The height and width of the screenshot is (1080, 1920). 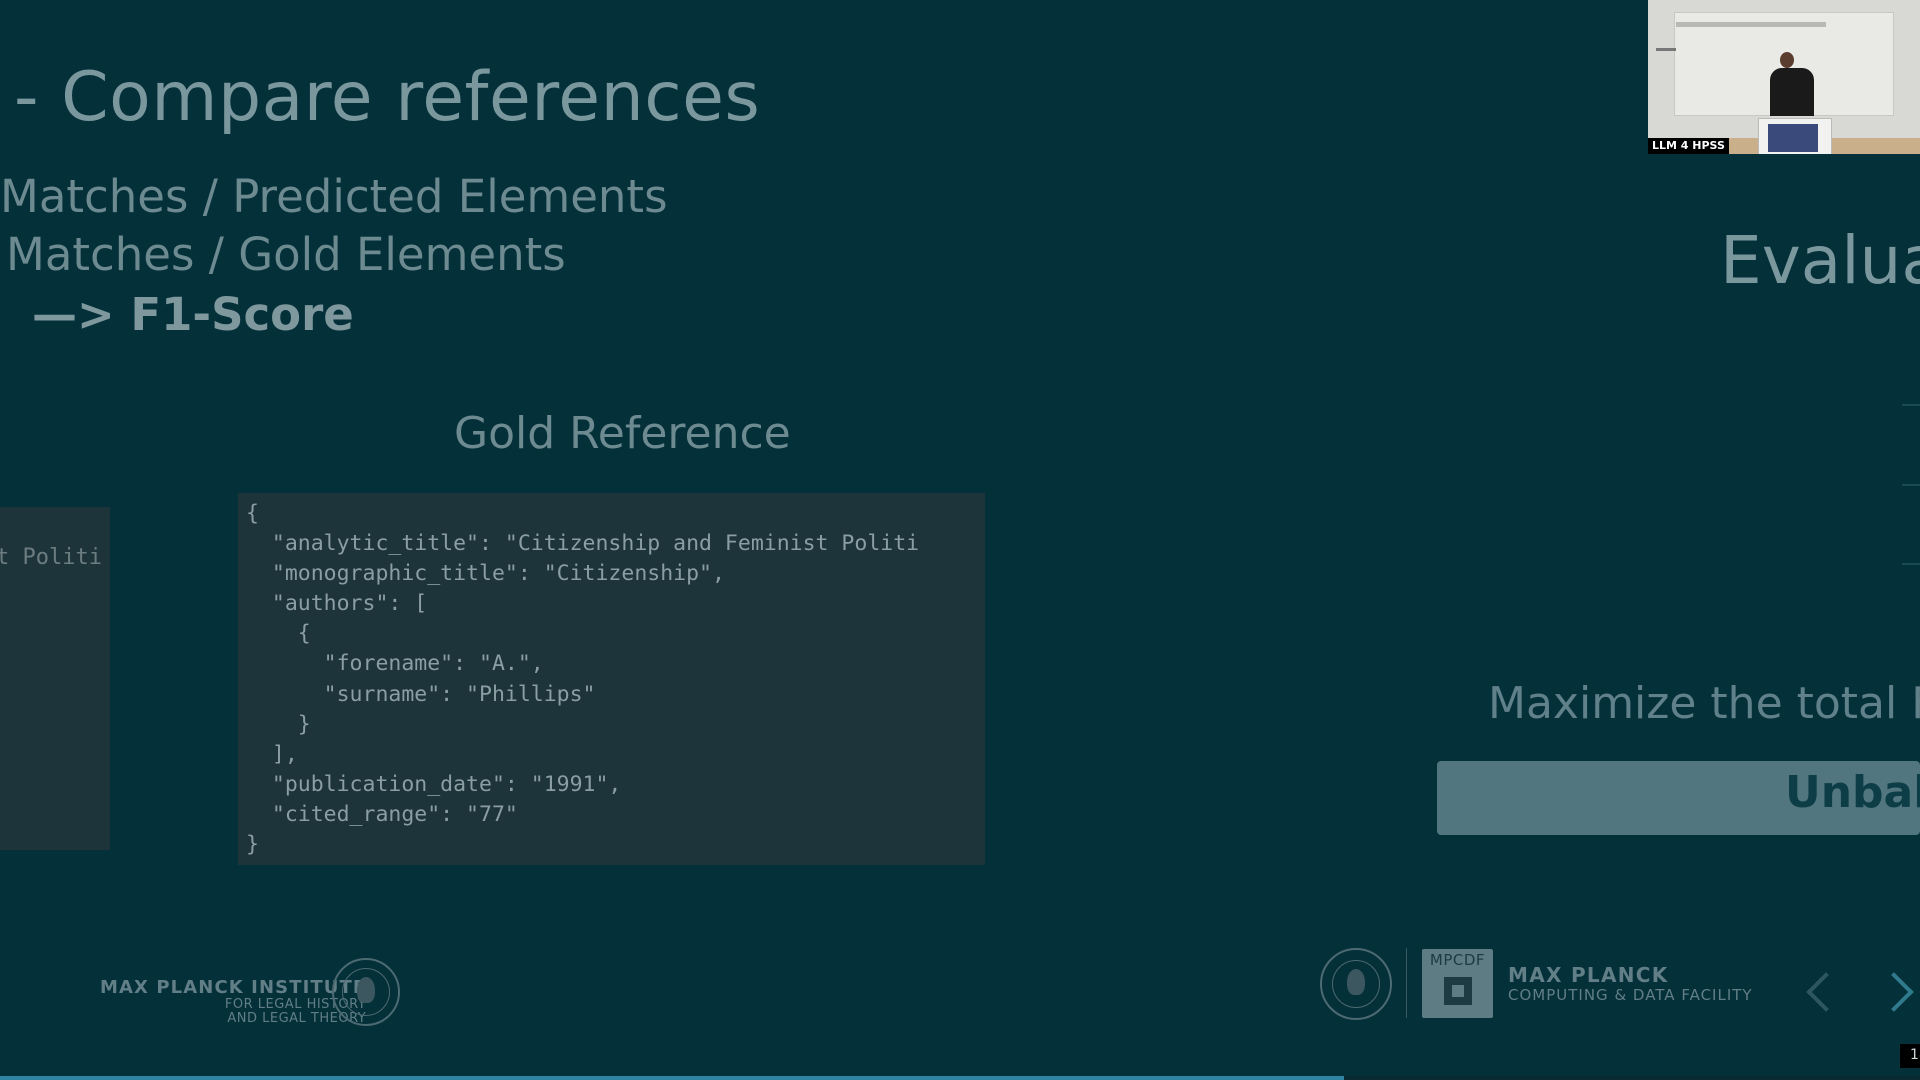 I want to click on chevron-right-icon, so click(x=1894, y=992).